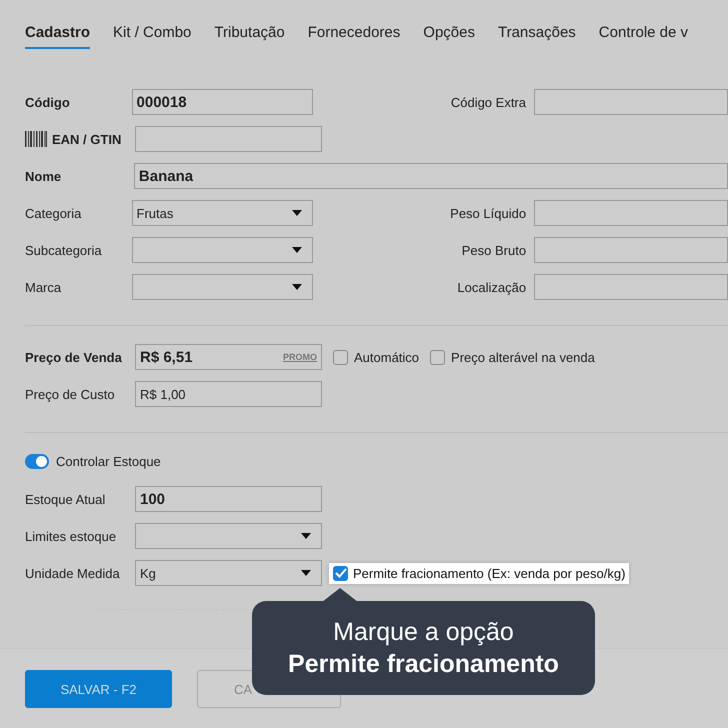  Describe the element at coordinates (489, 573) in the screenshot. I see `checkbox-label: Permite fracionamento (Ex: venda por peso/kg)` at that location.